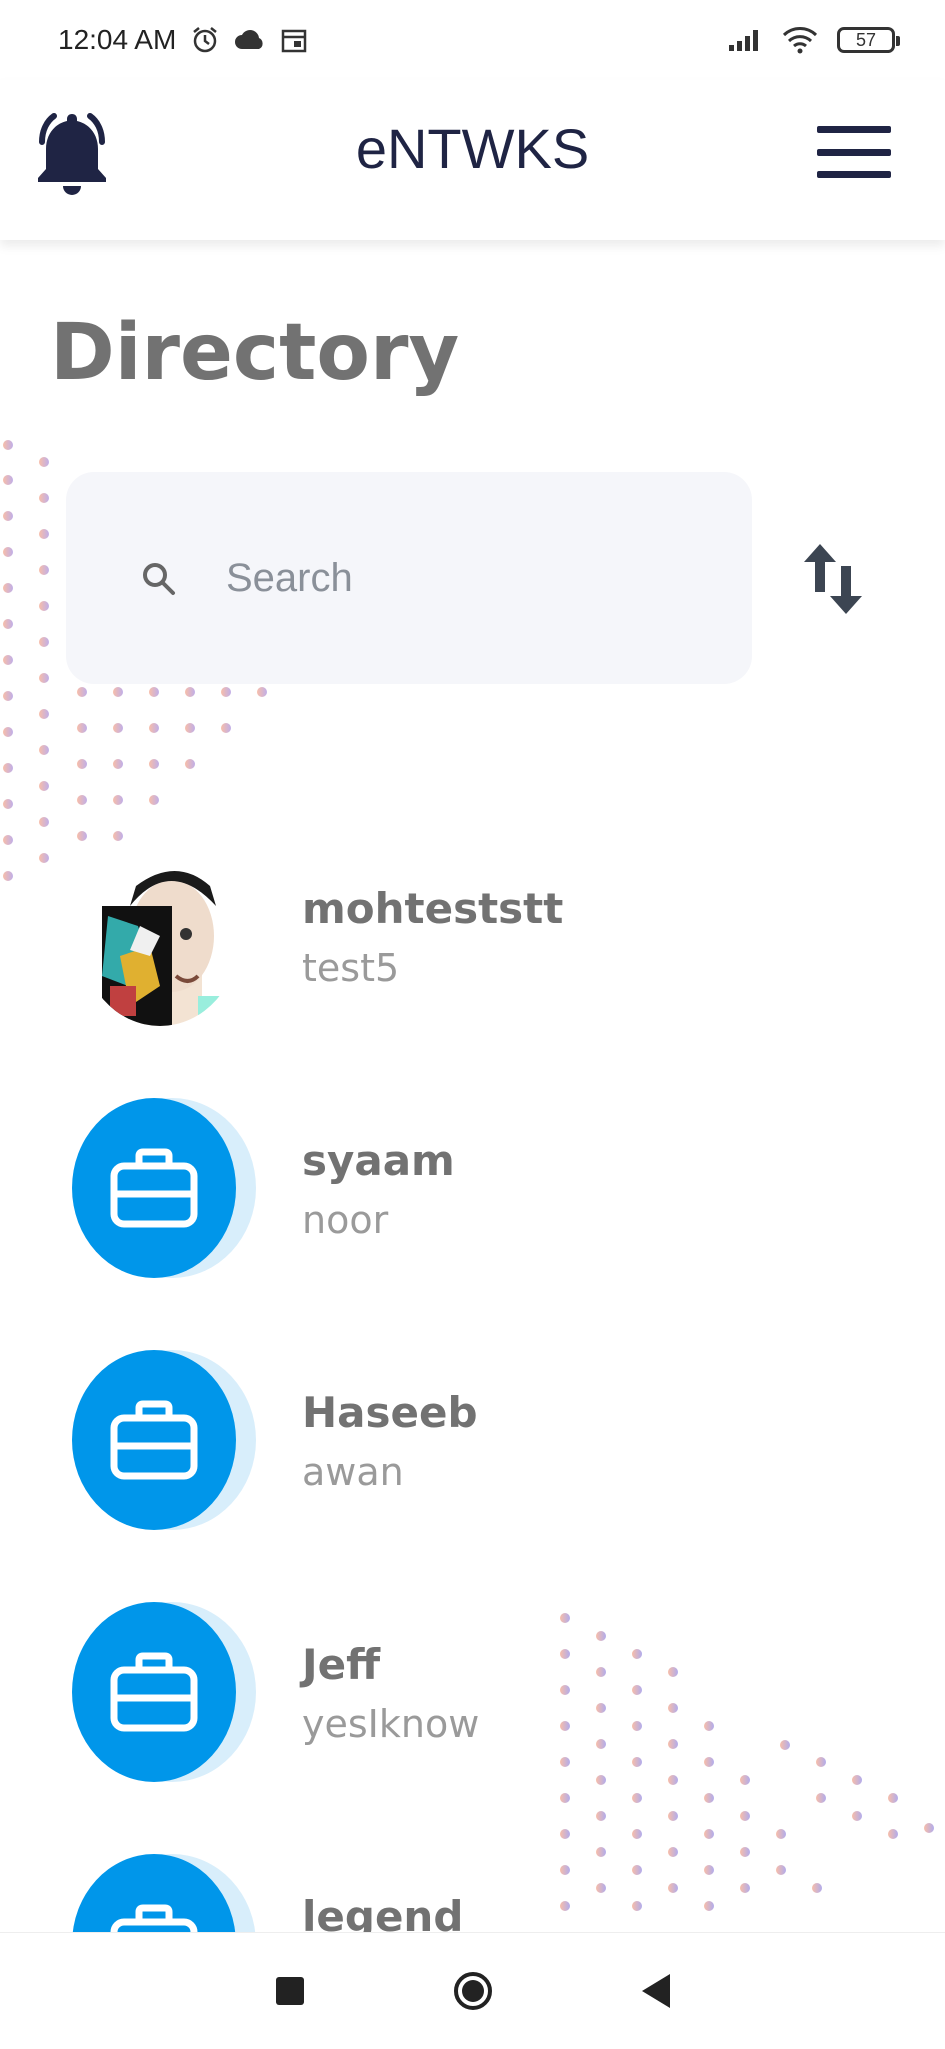 This screenshot has height=2049, width=945. I want to click on contact-subtitle: yesIknow, so click(391, 1724).